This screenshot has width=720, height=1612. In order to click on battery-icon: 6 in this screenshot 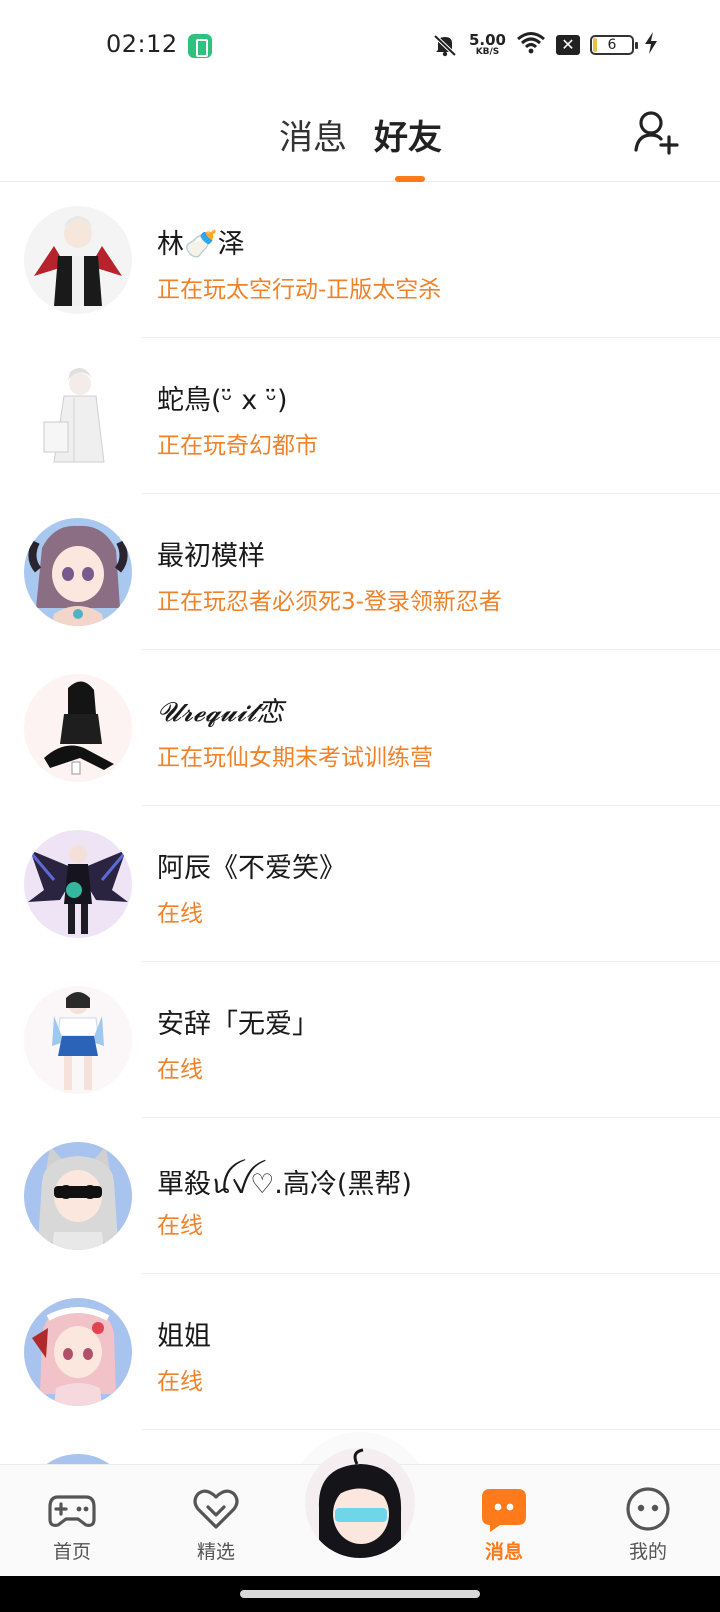, I will do `click(614, 45)`.